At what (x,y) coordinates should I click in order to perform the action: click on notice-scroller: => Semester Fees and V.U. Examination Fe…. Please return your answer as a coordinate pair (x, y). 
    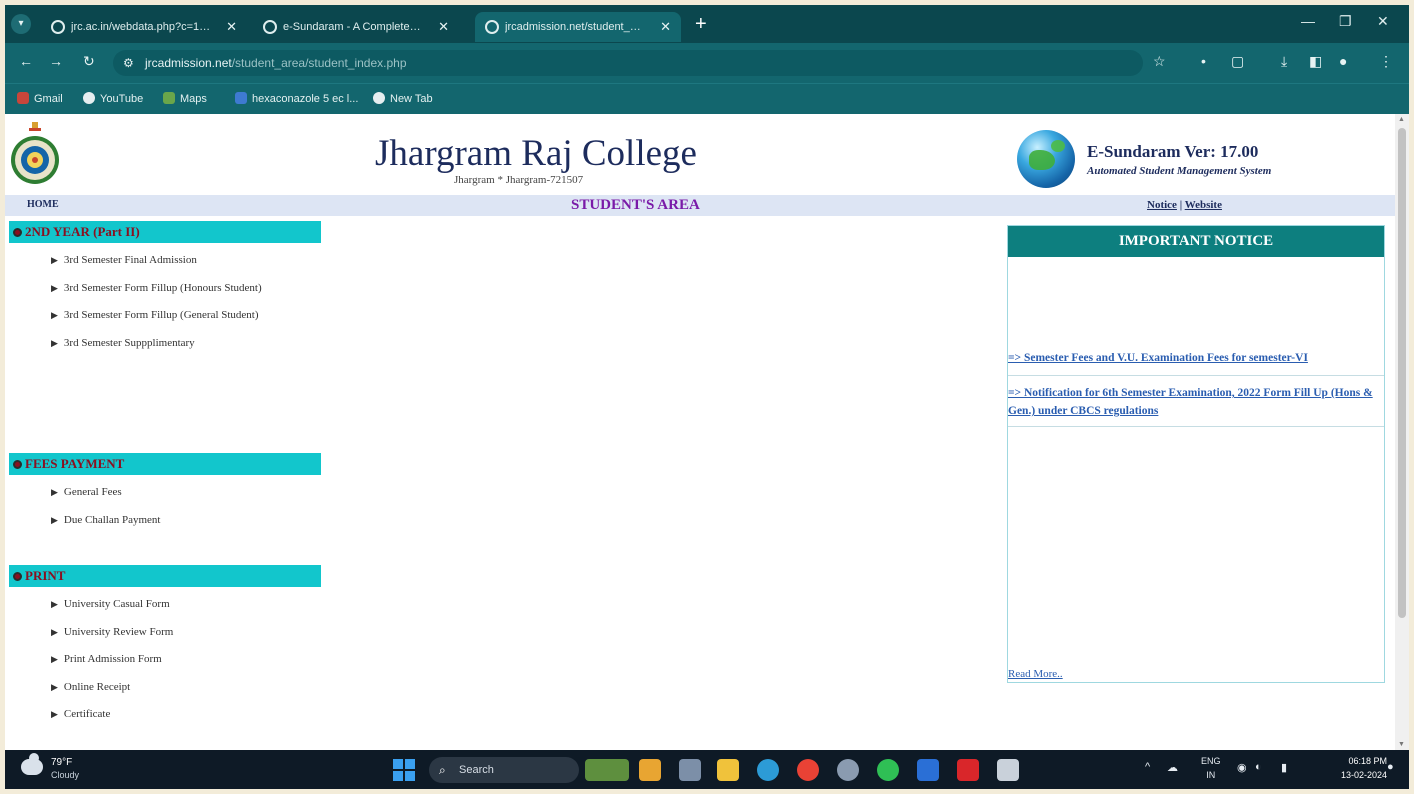
    Looking at the image, I should click on (1196, 469).